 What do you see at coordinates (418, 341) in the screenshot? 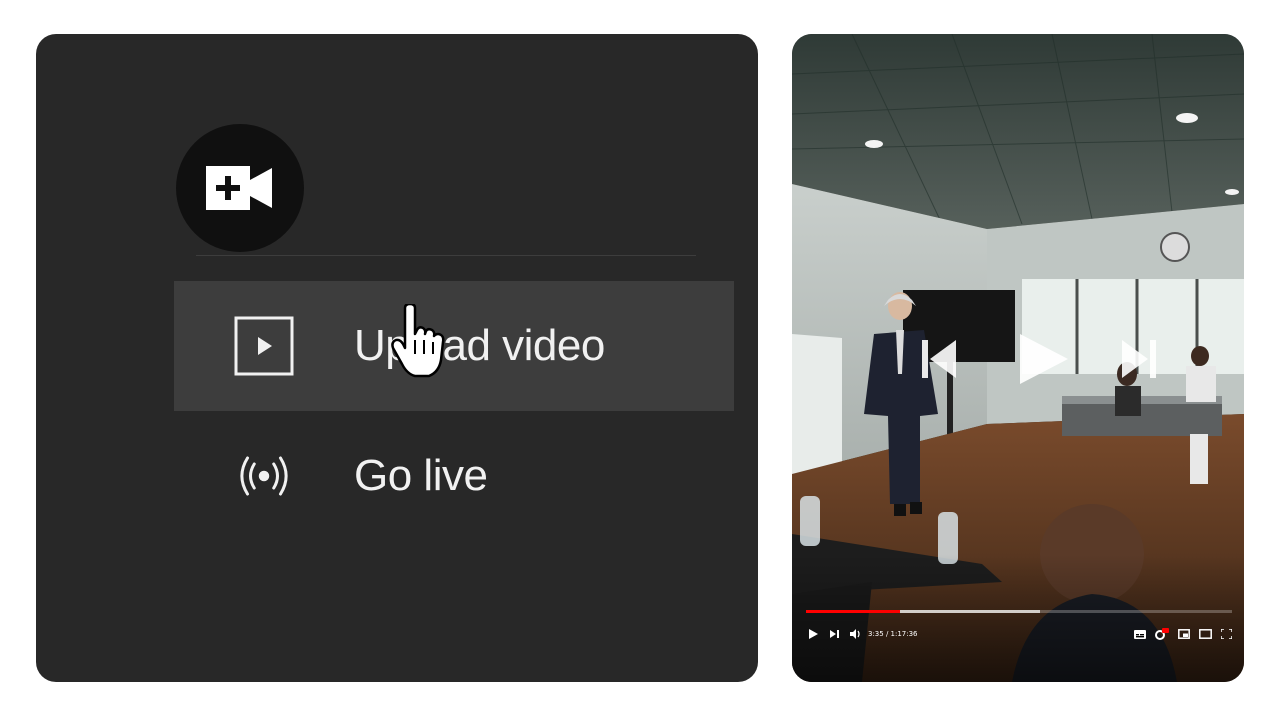
I see `hand-pointer-cursor-icon` at bounding box center [418, 341].